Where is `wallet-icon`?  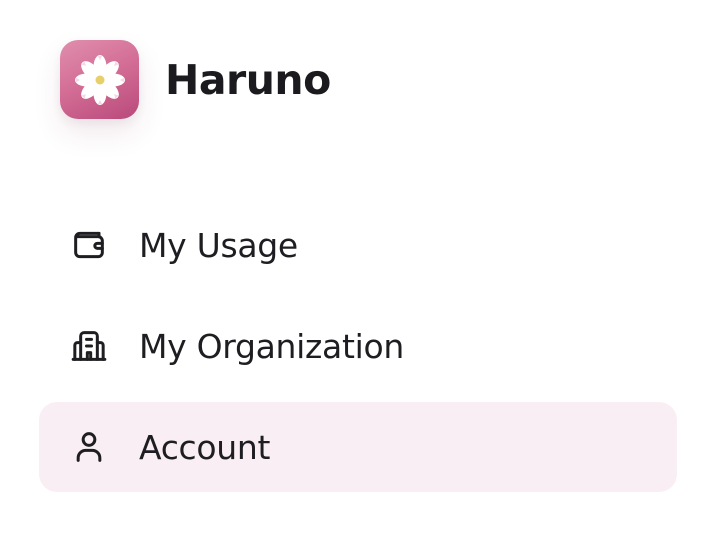 wallet-icon is located at coordinates (89, 245).